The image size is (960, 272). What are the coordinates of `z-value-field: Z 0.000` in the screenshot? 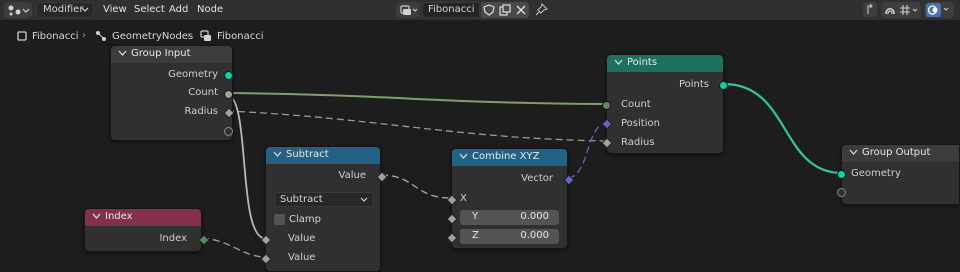 It's located at (509, 236).